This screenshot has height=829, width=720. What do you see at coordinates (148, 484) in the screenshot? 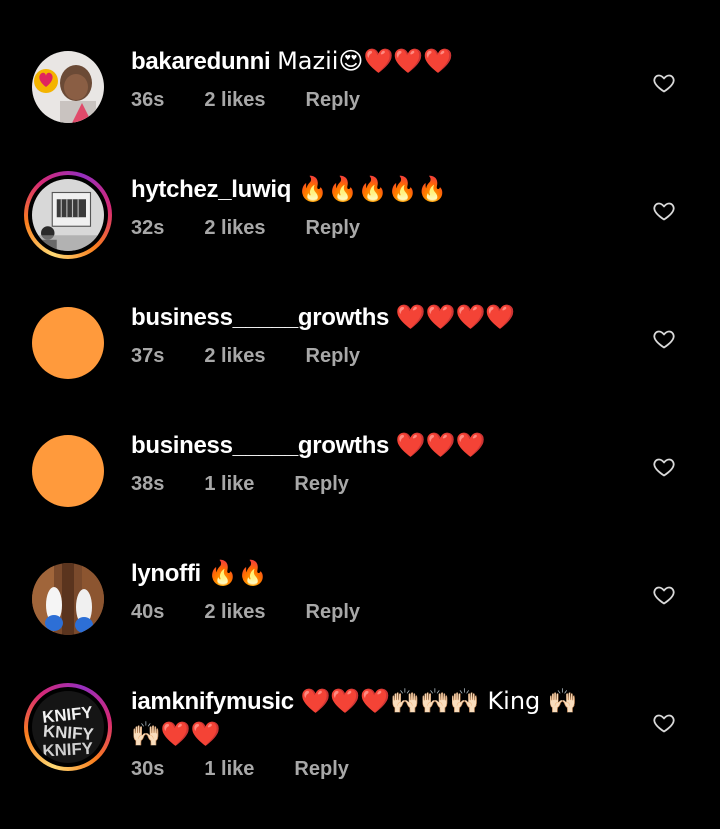
I see `timestamp: 38s` at bounding box center [148, 484].